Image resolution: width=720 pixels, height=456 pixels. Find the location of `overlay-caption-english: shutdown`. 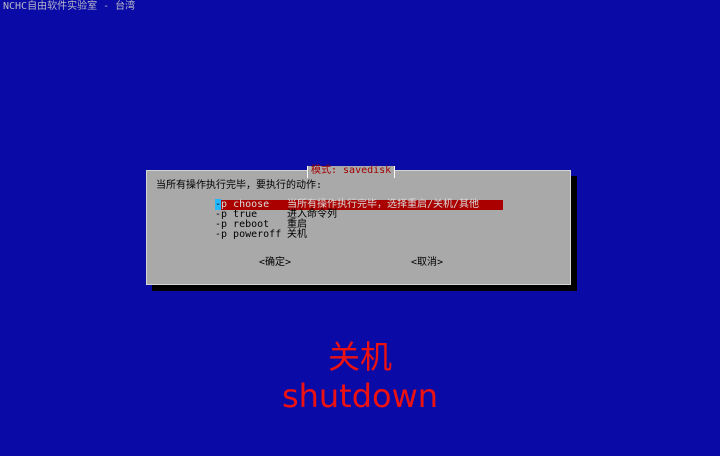

overlay-caption-english: shutdown is located at coordinates (360, 396).